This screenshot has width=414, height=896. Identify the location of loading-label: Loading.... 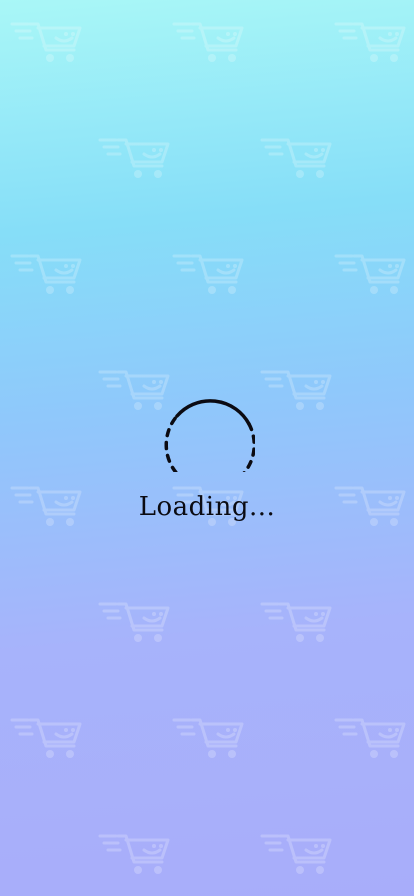
(207, 507).